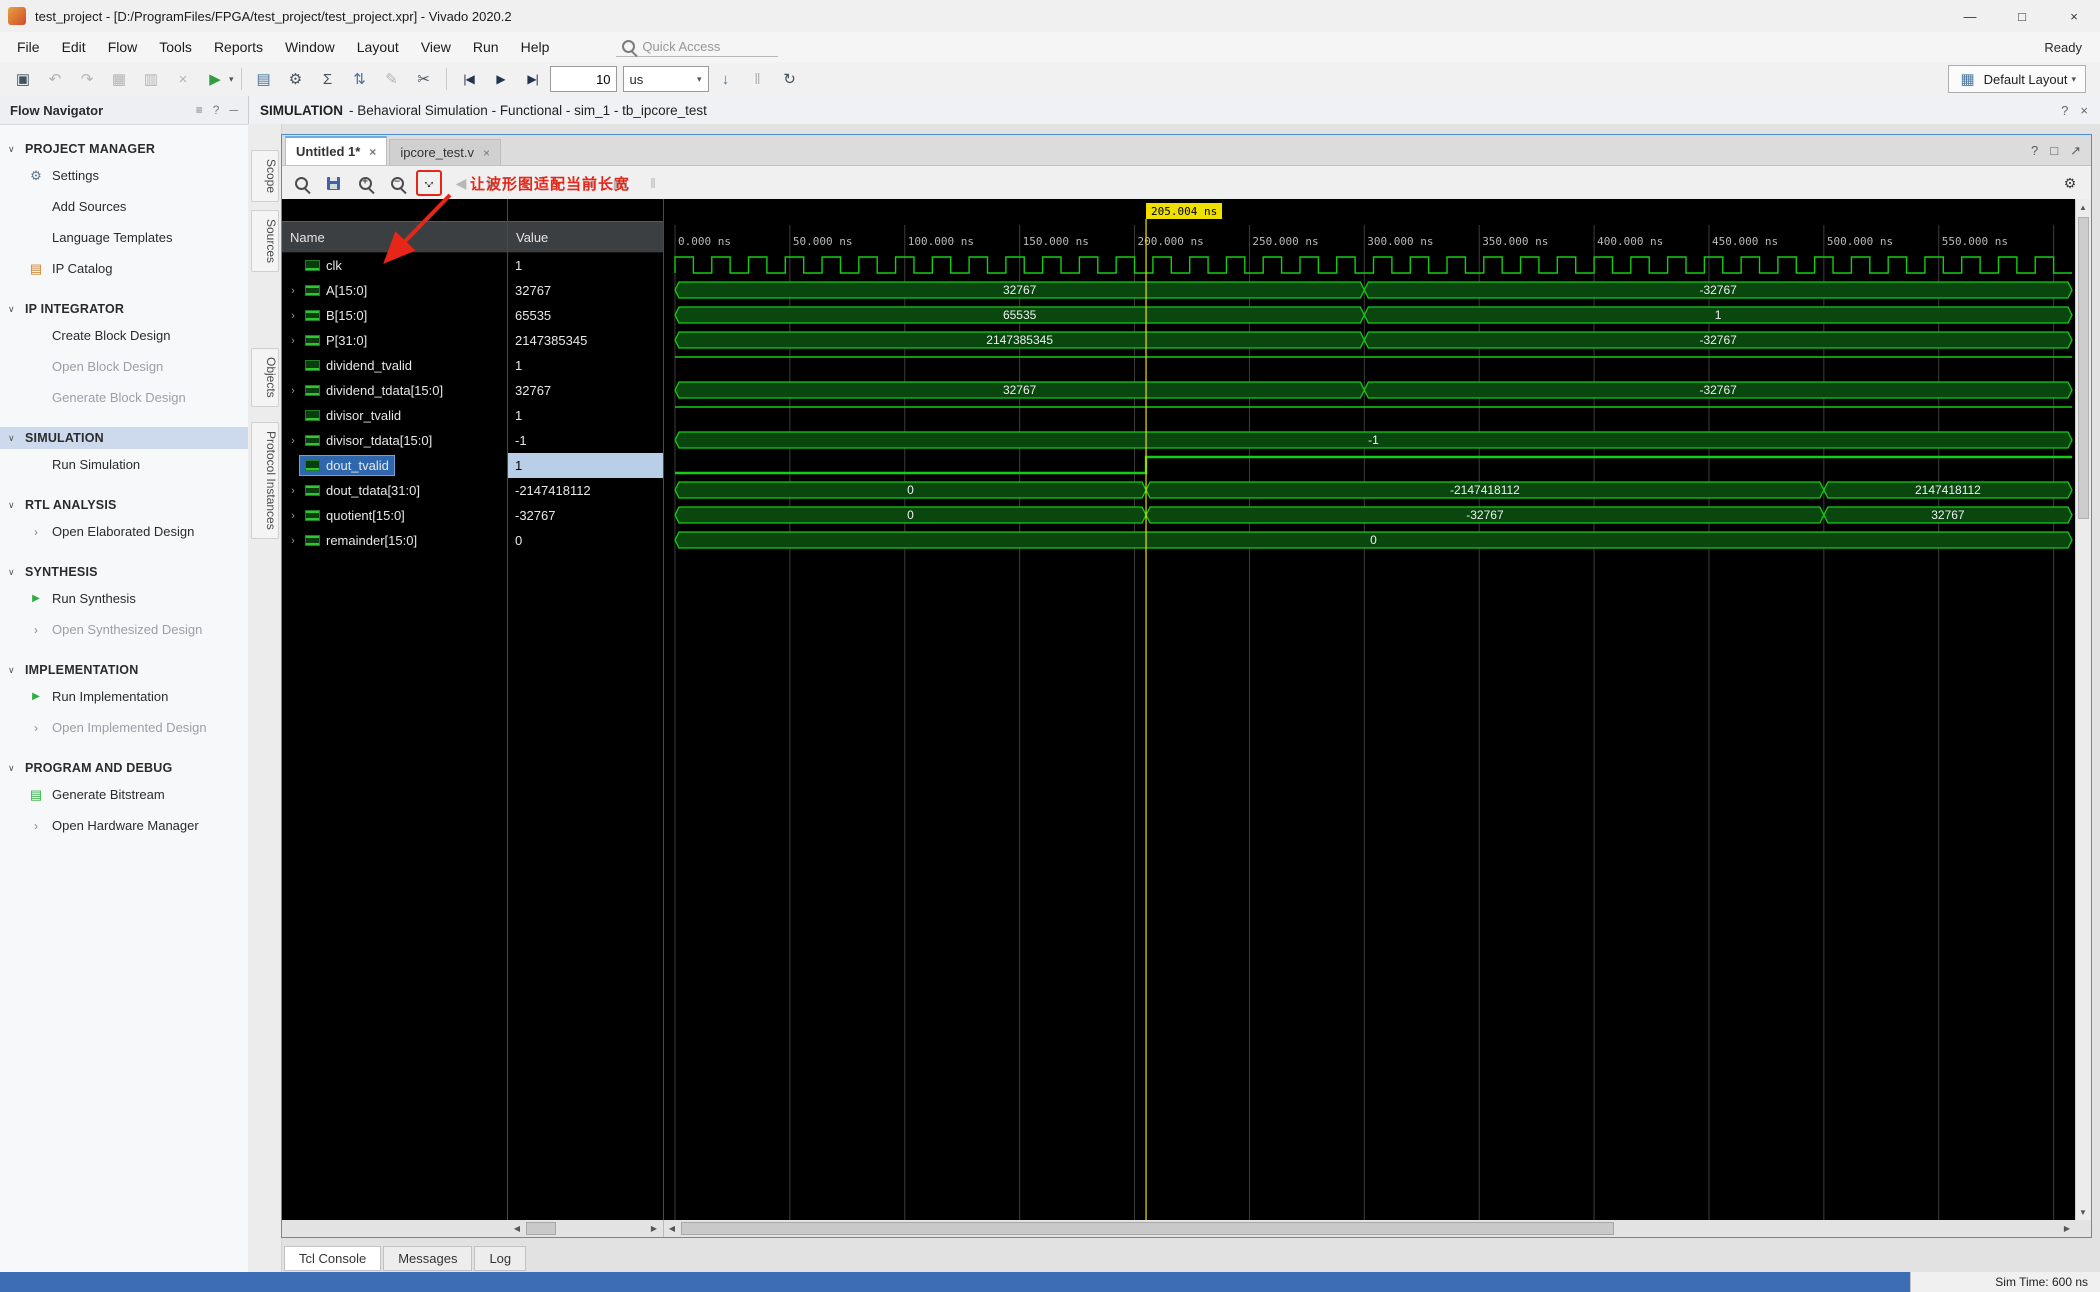 Image resolution: width=2100 pixels, height=1292 pixels. I want to click on maximize-panel-icon: □, so click(2054, 151).